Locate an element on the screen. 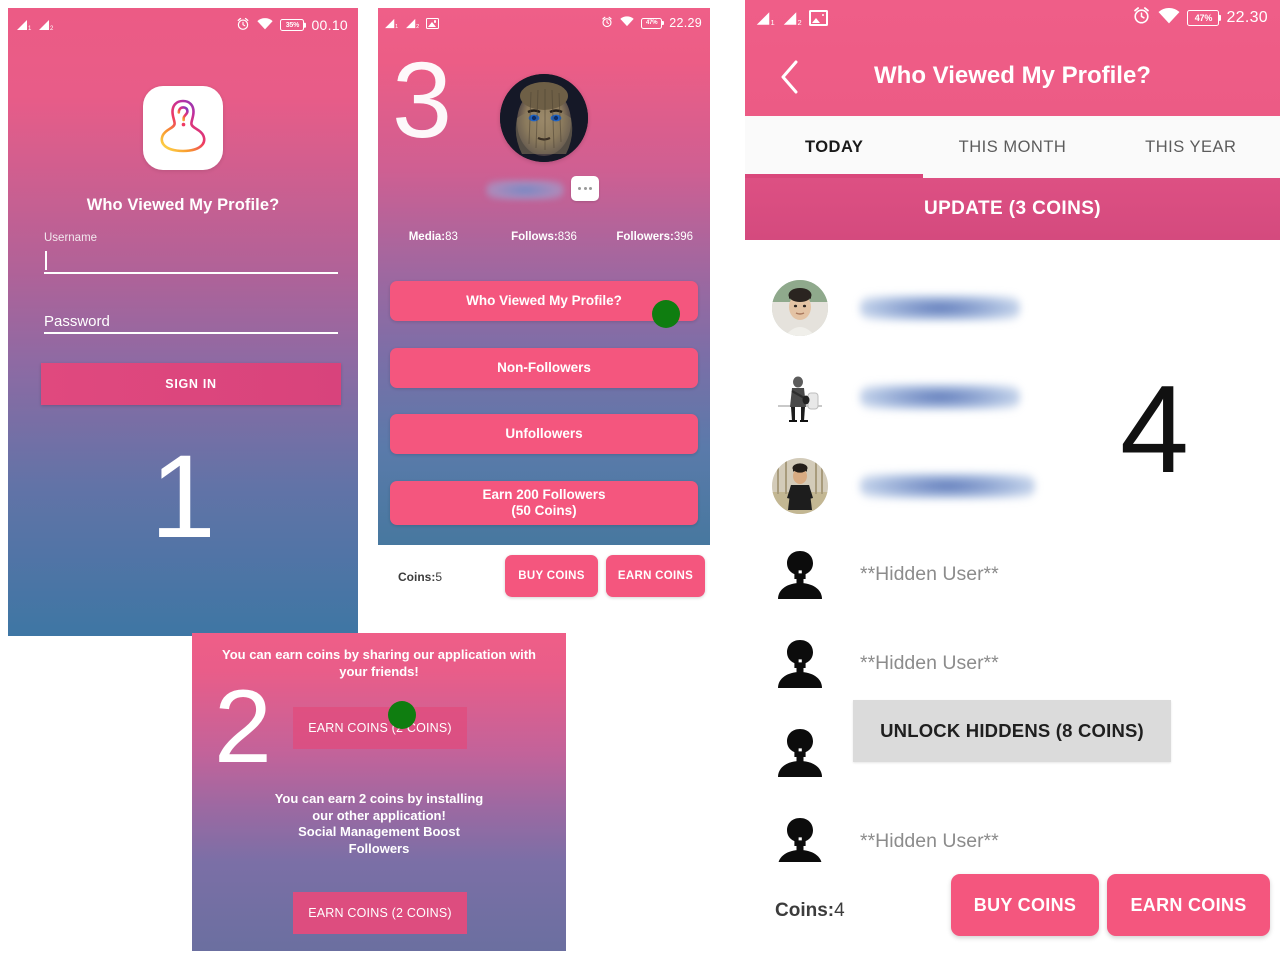  stat-media-label: Media: is located at coordinates (427, 237).